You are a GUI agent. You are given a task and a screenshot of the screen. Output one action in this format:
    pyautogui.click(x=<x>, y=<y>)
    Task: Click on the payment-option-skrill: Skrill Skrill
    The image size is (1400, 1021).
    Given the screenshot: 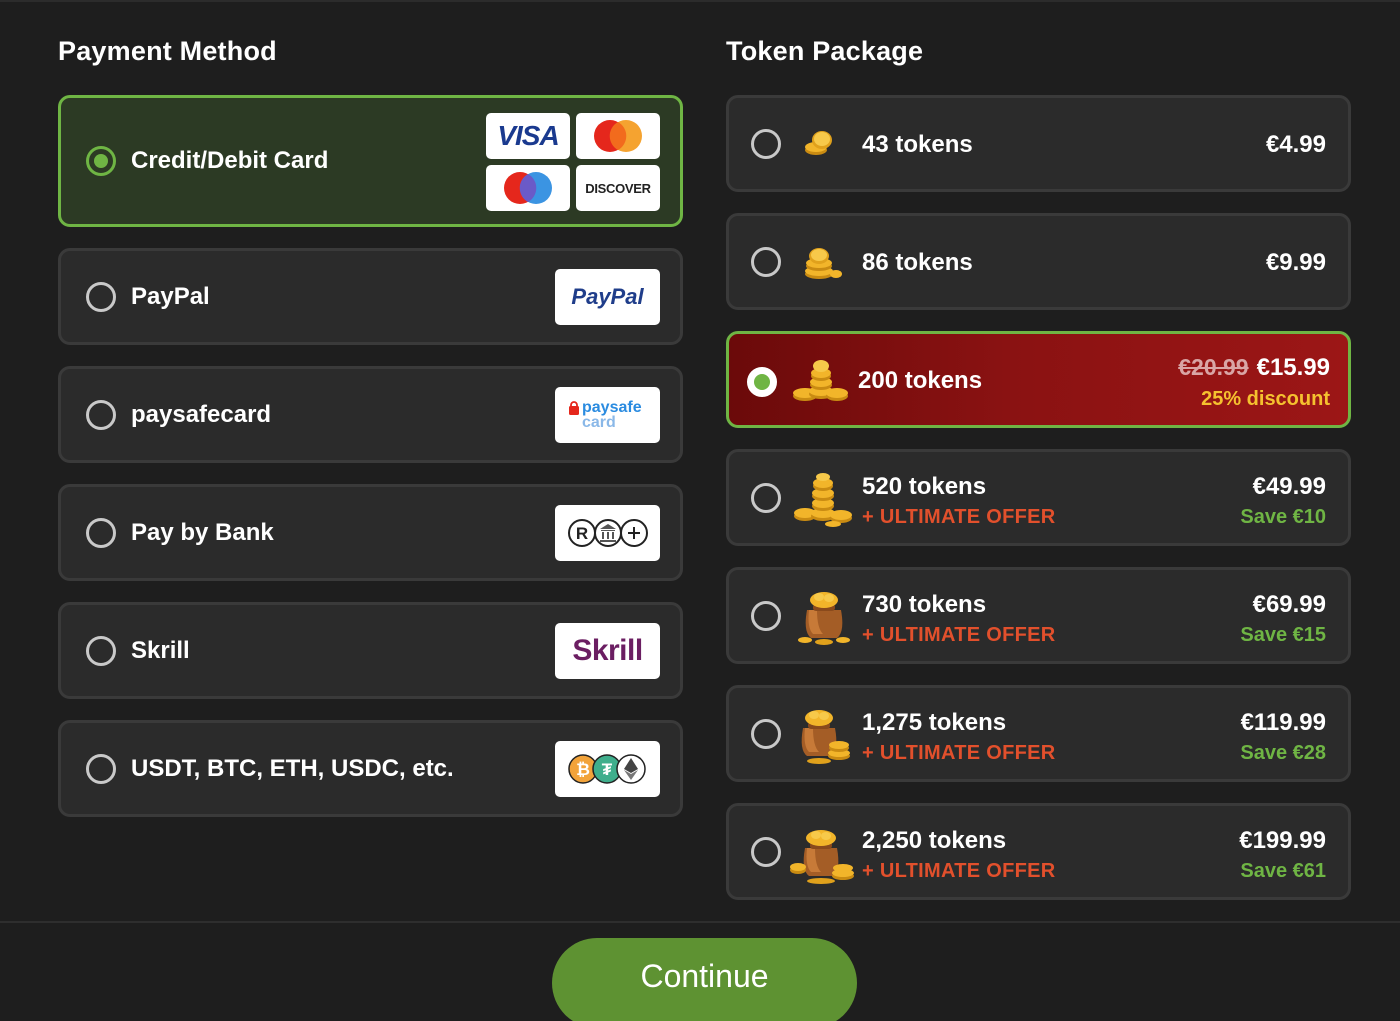 What is the action you would take?
    pyautogui.click(x=370, y=650)
    